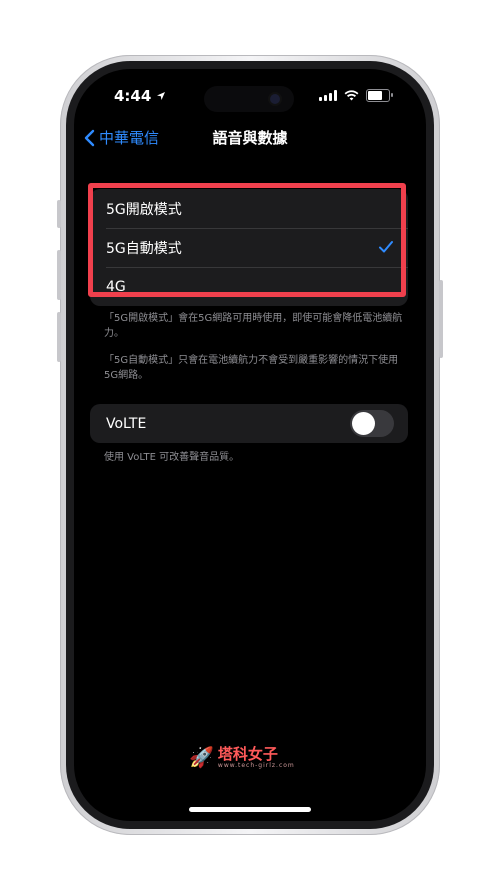  I want to click on watermark-url: www.tech-girlz.com, so click(256, 765).